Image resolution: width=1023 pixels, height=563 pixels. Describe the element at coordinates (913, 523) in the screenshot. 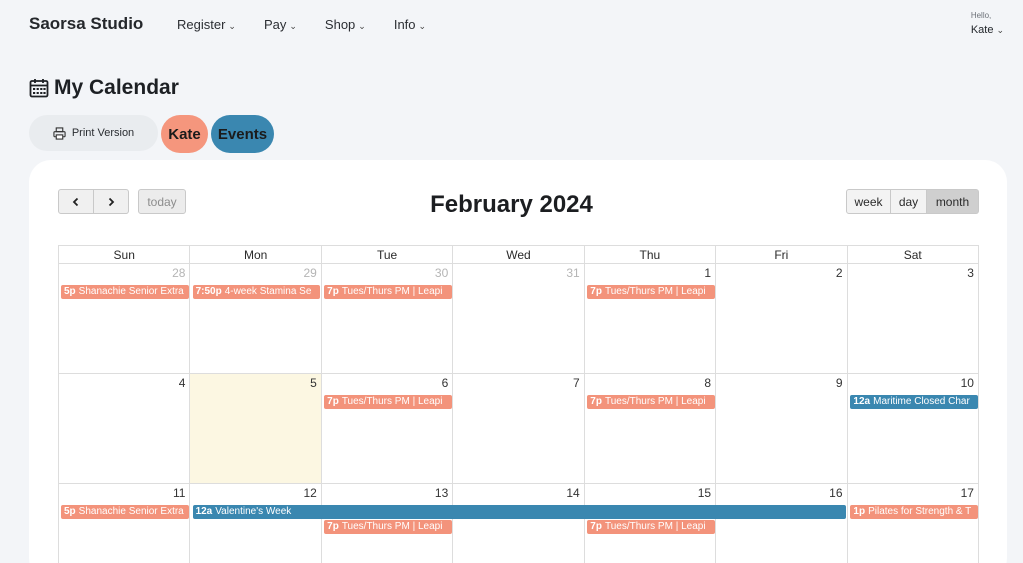

I see `day-cell: 17` at that location.